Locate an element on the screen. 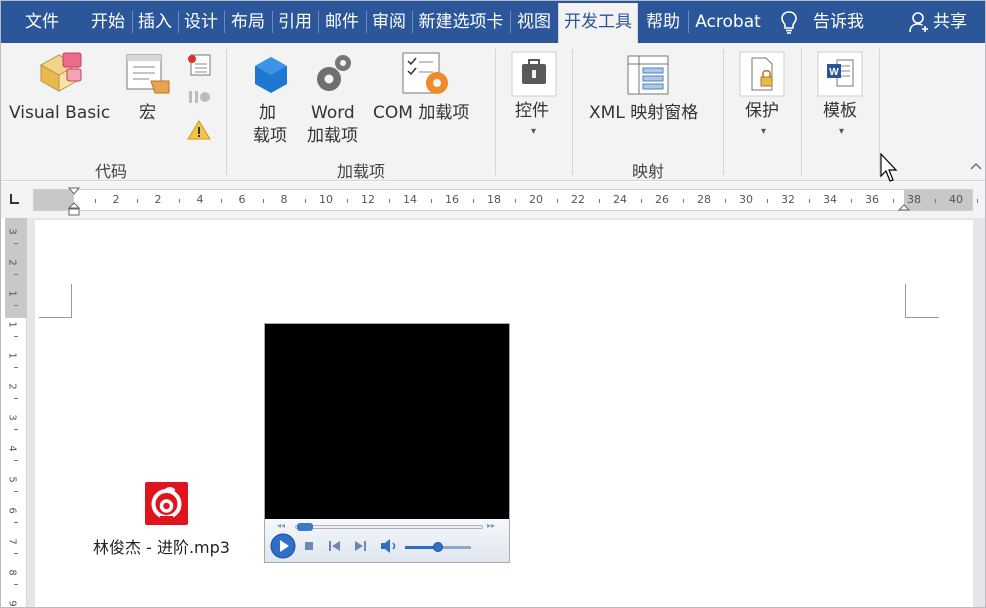  word-addin-button-line2: 加载项 is located at coordinates (332, 136).